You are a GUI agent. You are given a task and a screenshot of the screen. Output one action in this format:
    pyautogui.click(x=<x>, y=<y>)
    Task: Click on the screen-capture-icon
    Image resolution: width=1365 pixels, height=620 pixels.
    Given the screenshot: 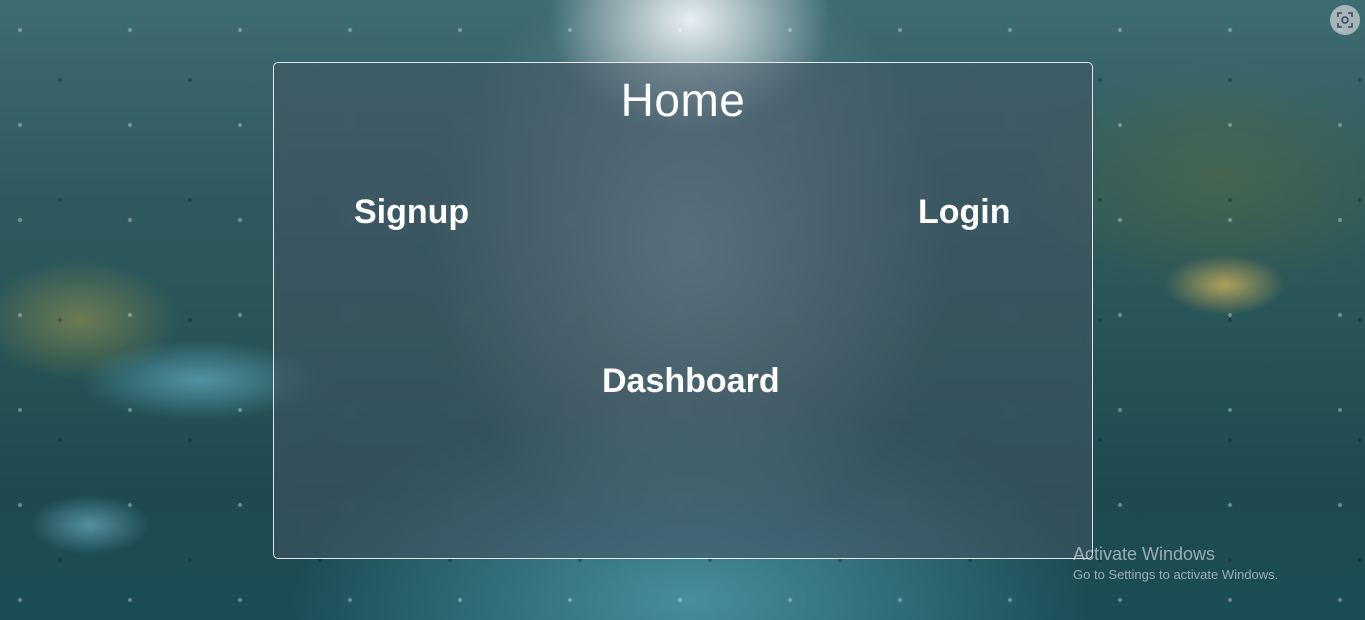 What is the action you would take?
    pyautogui.click(x=1345, y=20)
    